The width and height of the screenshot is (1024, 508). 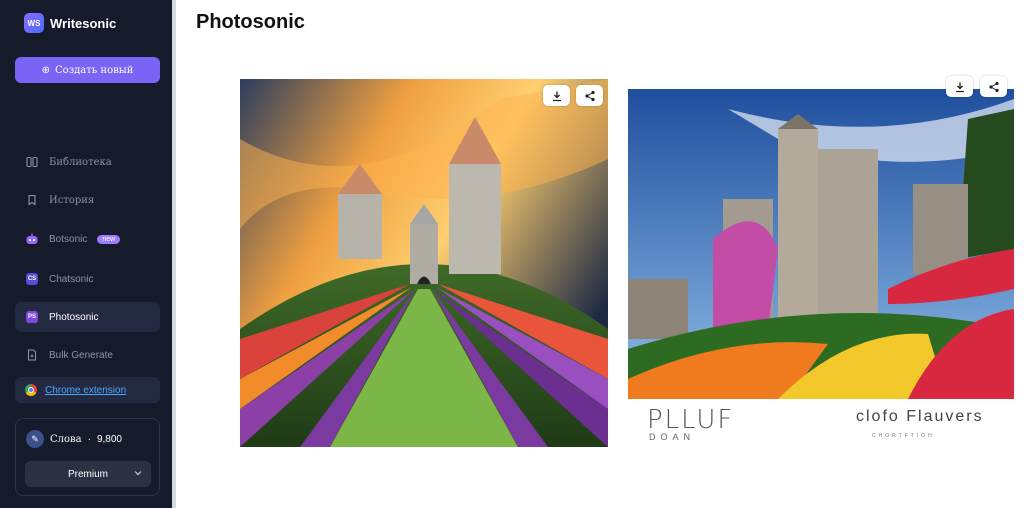 I want to click on words-label: Слова, so click(x=66, y=439).